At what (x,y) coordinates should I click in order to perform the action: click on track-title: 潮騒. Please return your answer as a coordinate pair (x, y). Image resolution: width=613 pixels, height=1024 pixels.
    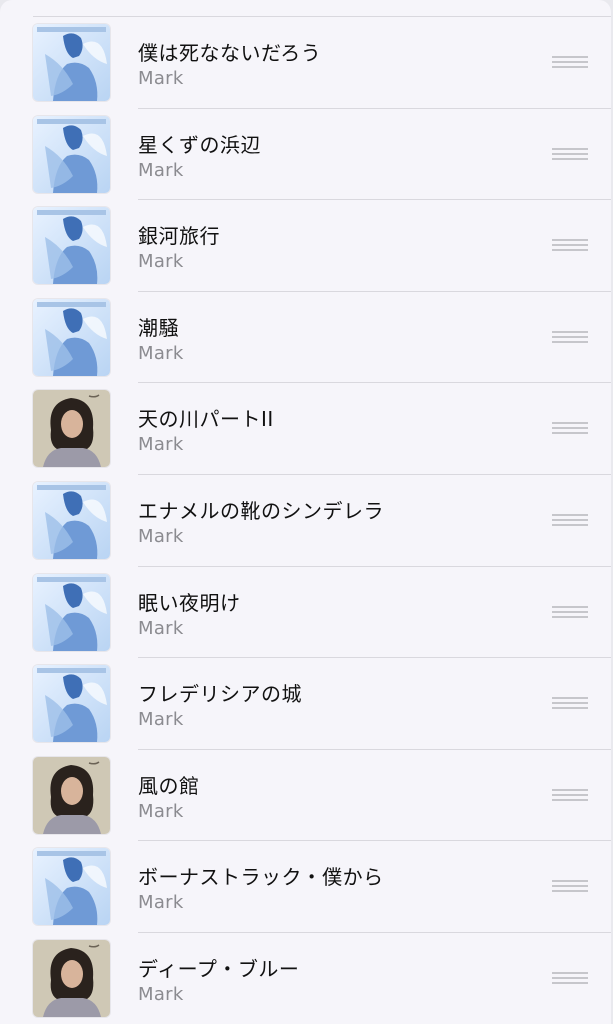
    Looking at the image, I should click on (158, 327).